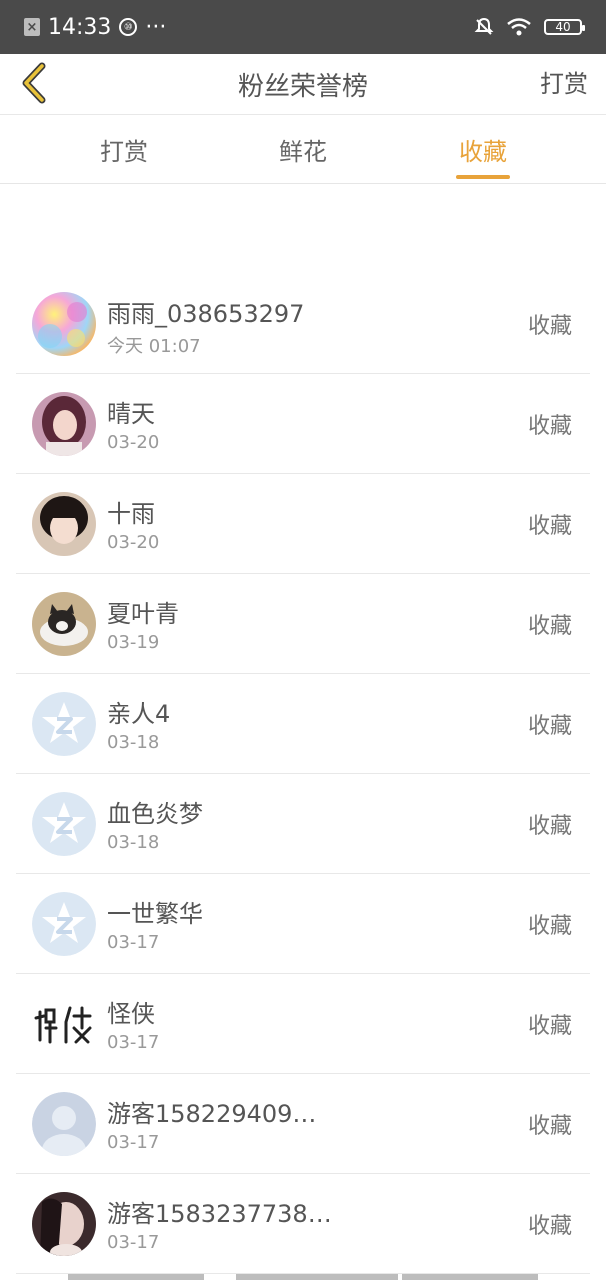 This screenshot has width=606, height=1280. What do you see at coordinates (143, 614) in the screenshot?
I see `user-name: 夏叶青` at bounding box center [143, 614].